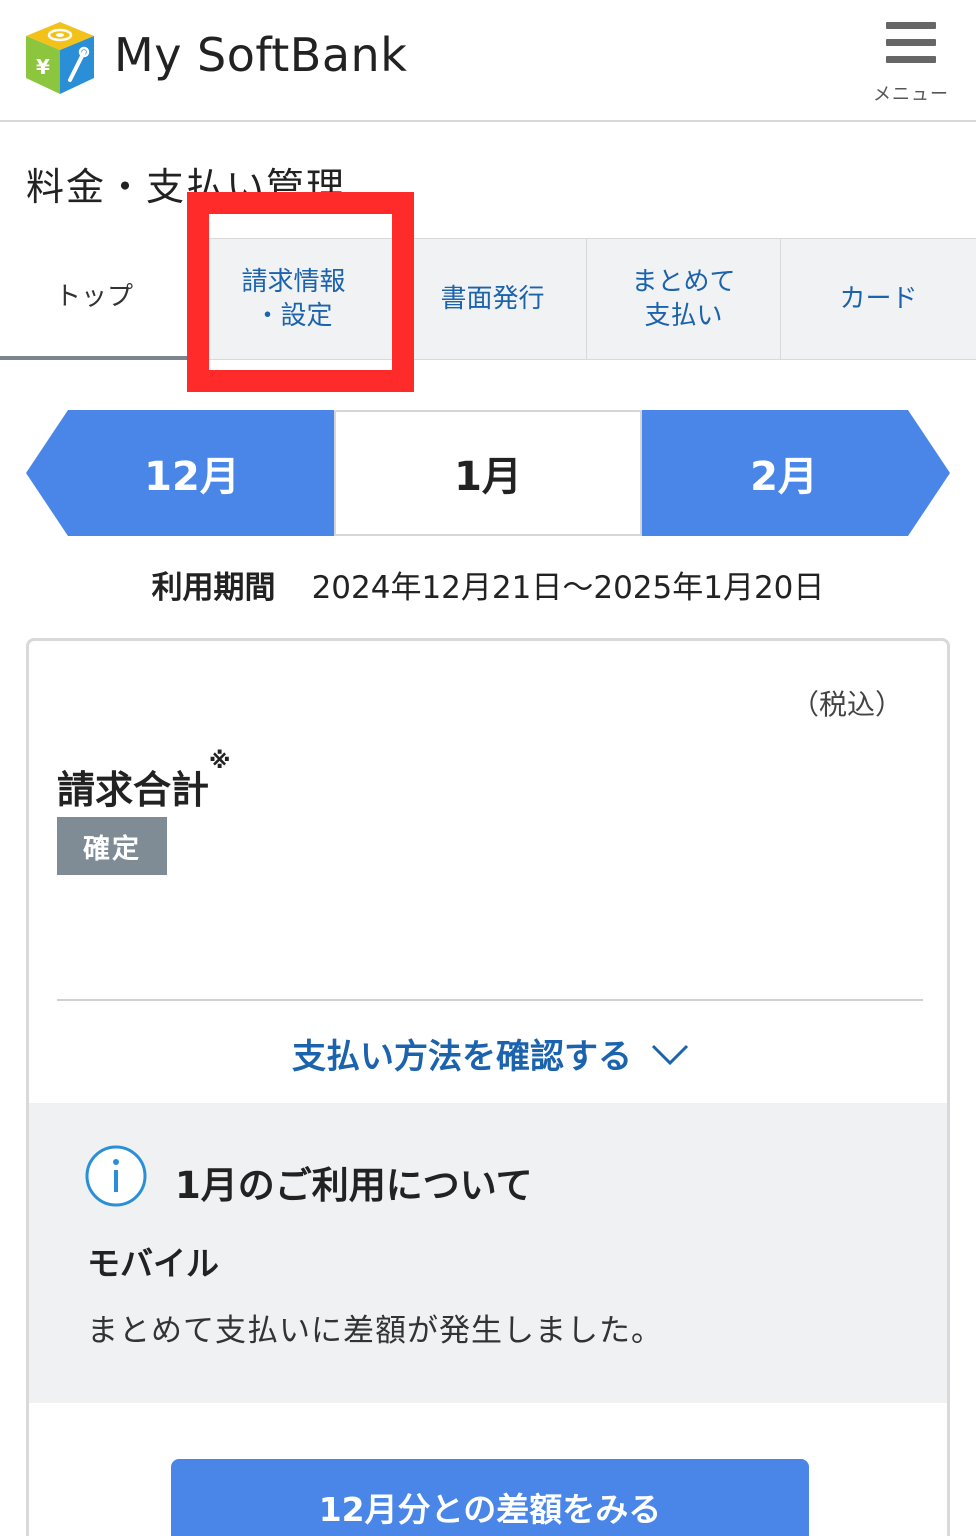 The width and height of the screenshot is (976, 1536). I want to click on status-badge: 確定, so click(112, 846).